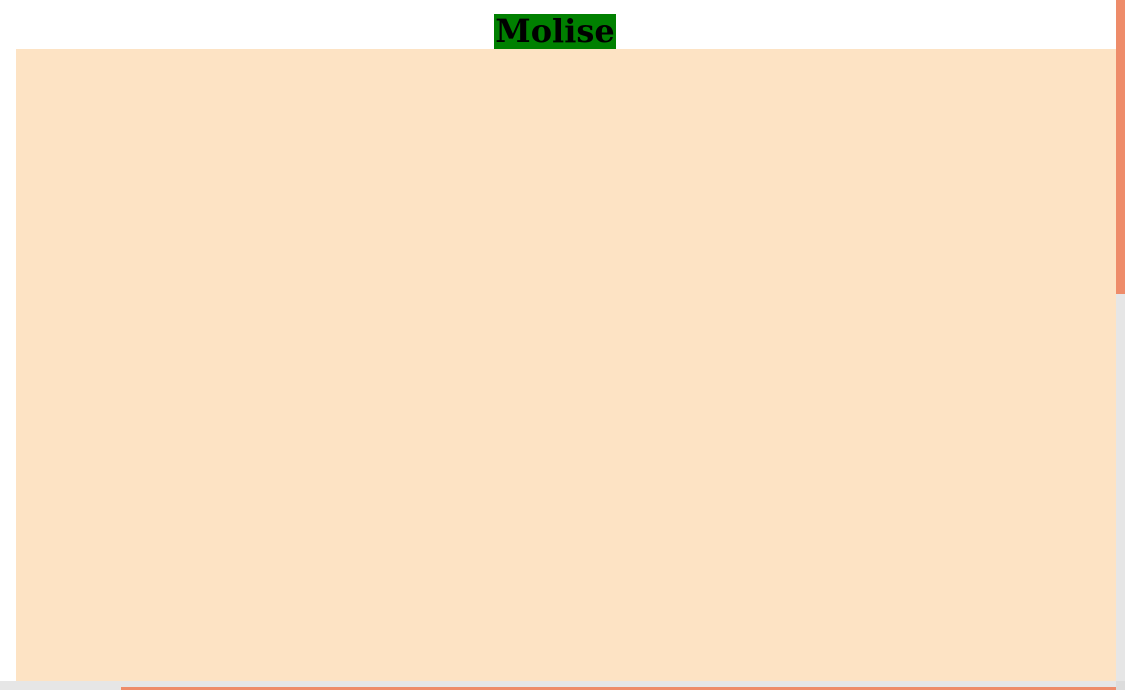 The image size is (1125, 690). I want to click on horizontal-scrollbar, so click(558, 685).